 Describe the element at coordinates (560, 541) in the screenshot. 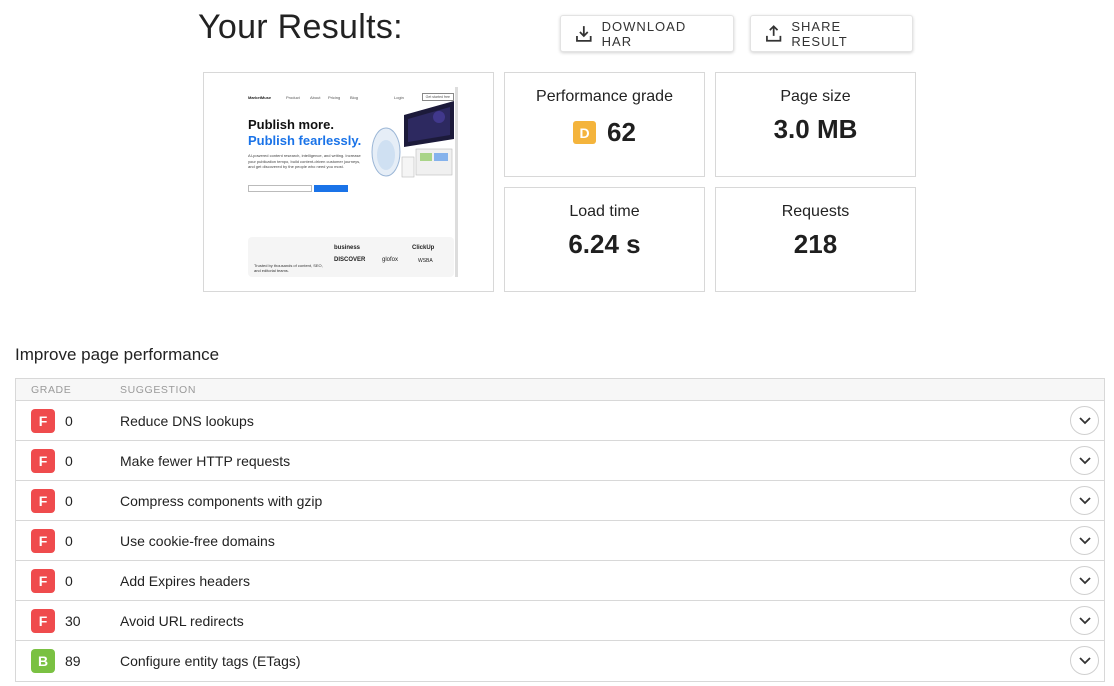

I see `table-row: F 0 Use cookie-free domains` at that location.